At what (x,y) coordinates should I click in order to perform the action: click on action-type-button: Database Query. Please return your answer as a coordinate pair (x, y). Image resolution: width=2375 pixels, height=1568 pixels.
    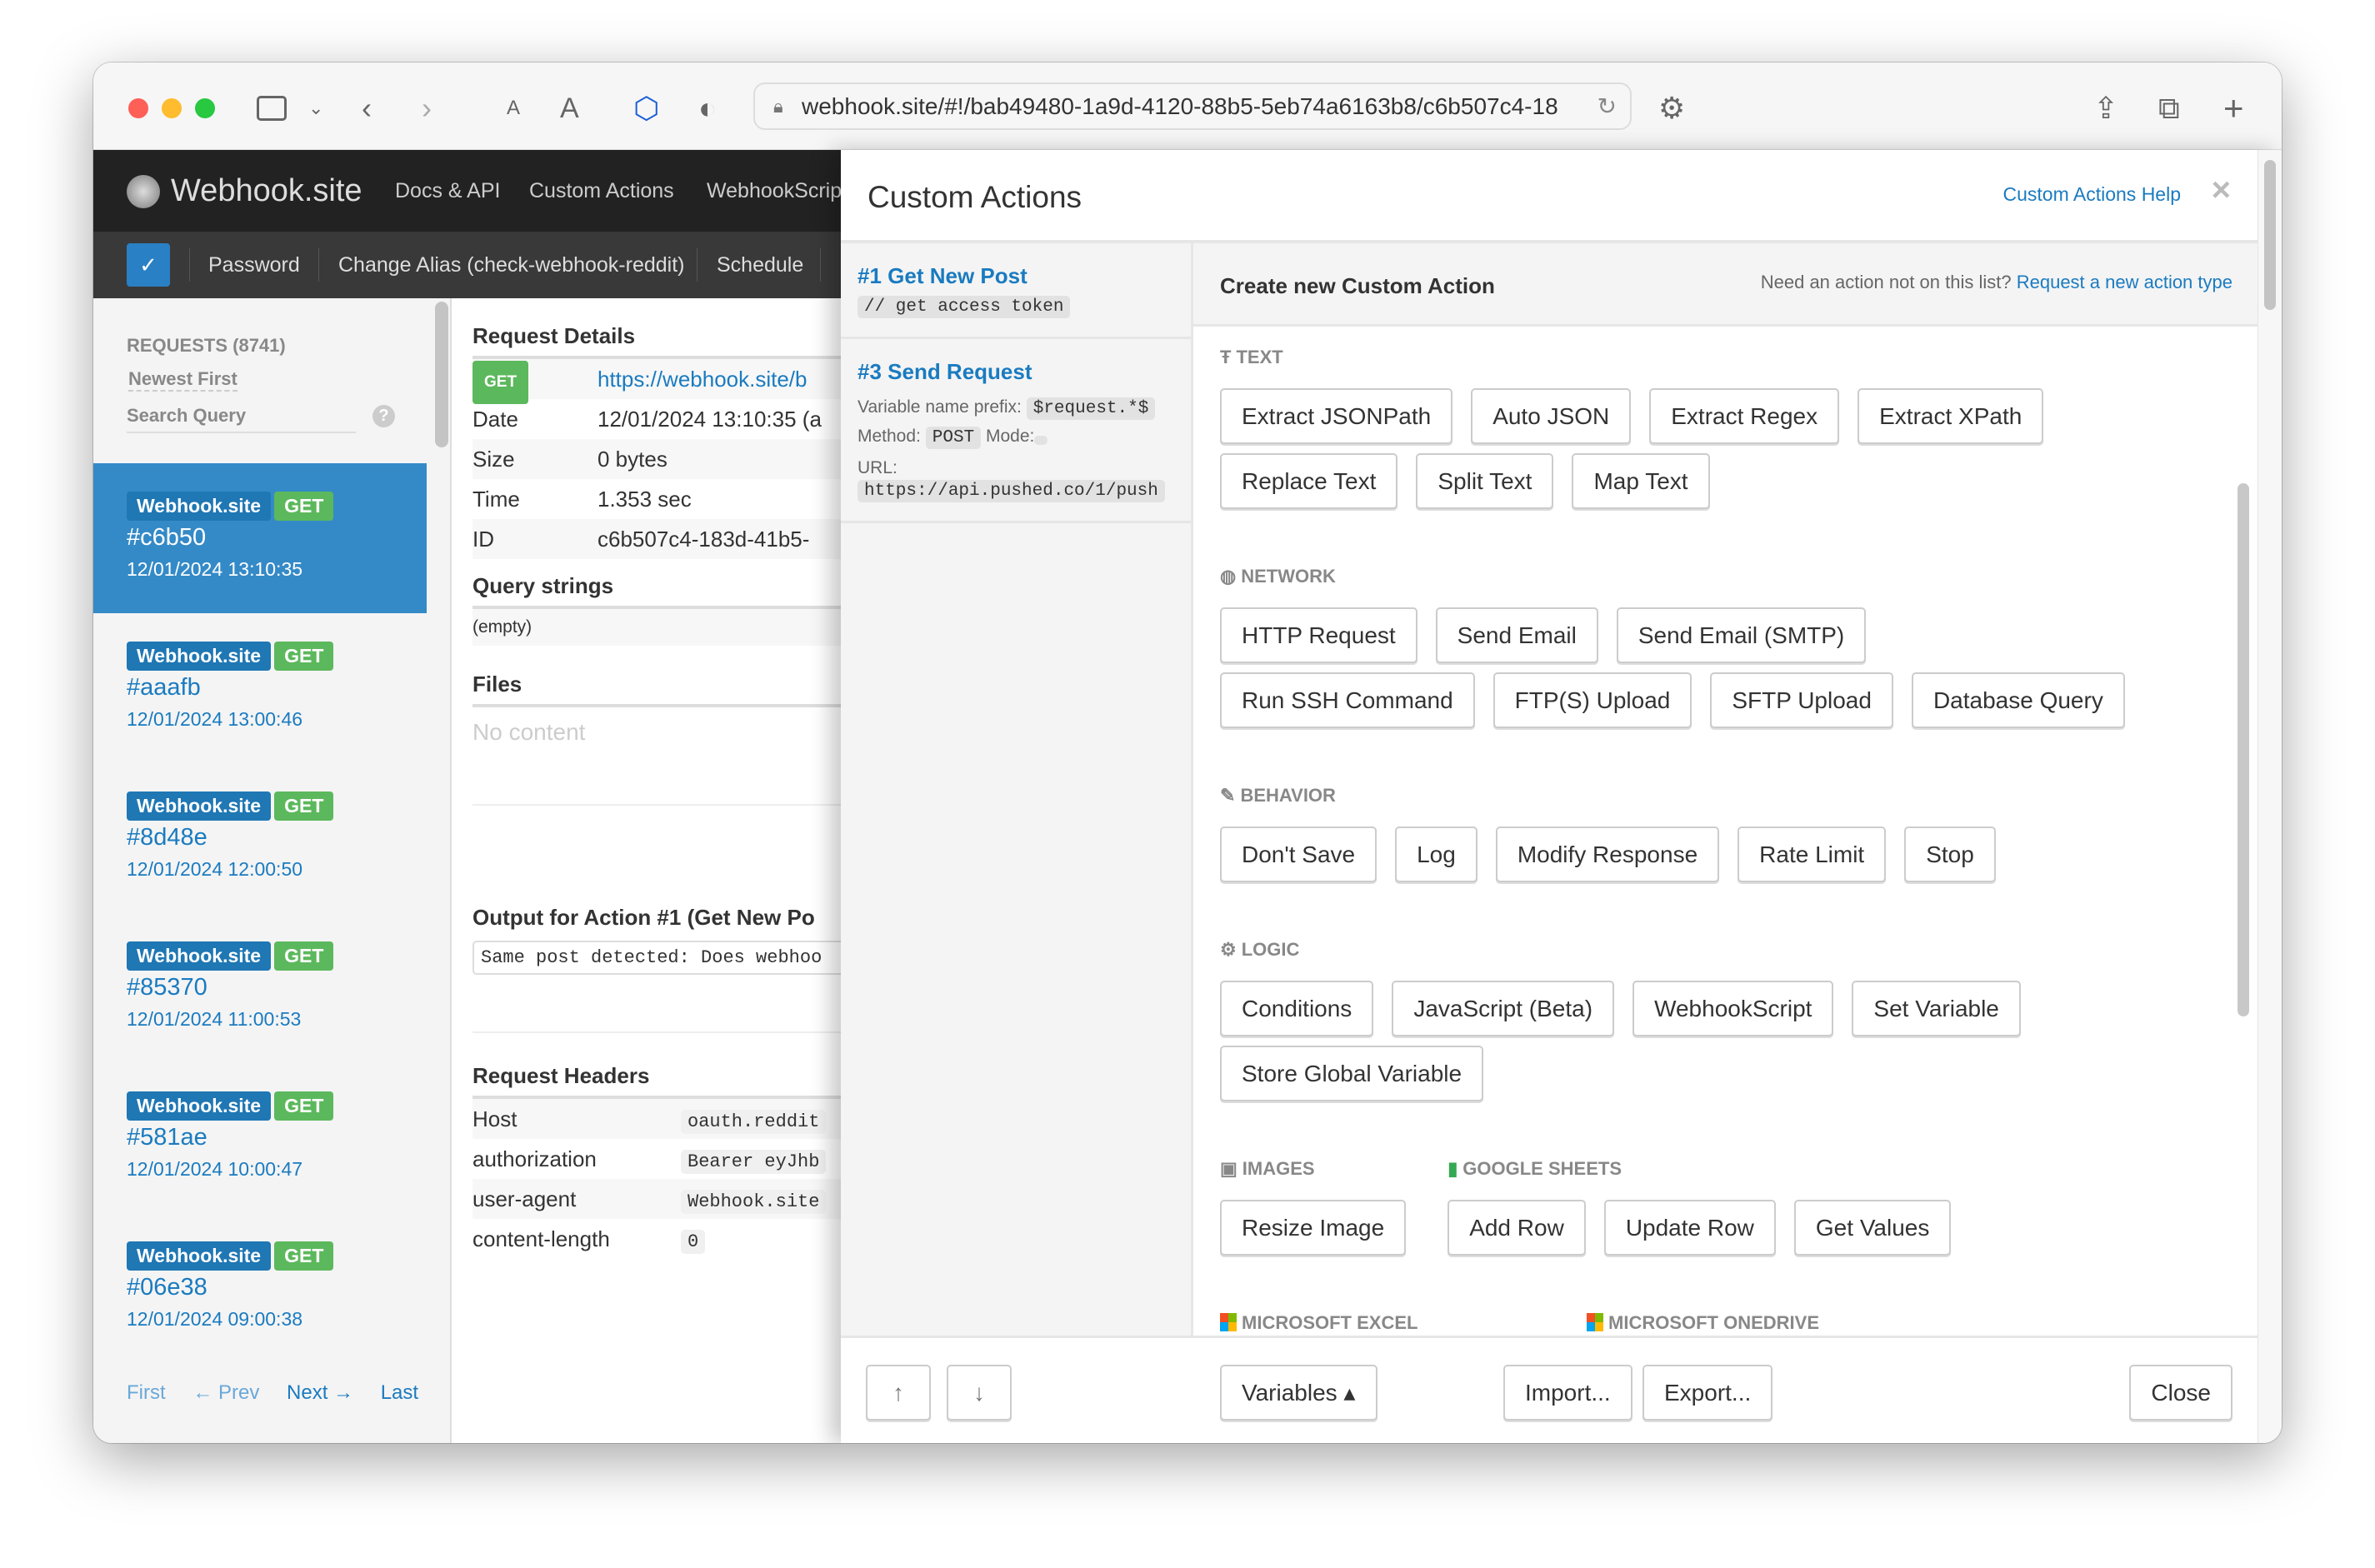
    Looking at the image, I should click on (2018, 700).